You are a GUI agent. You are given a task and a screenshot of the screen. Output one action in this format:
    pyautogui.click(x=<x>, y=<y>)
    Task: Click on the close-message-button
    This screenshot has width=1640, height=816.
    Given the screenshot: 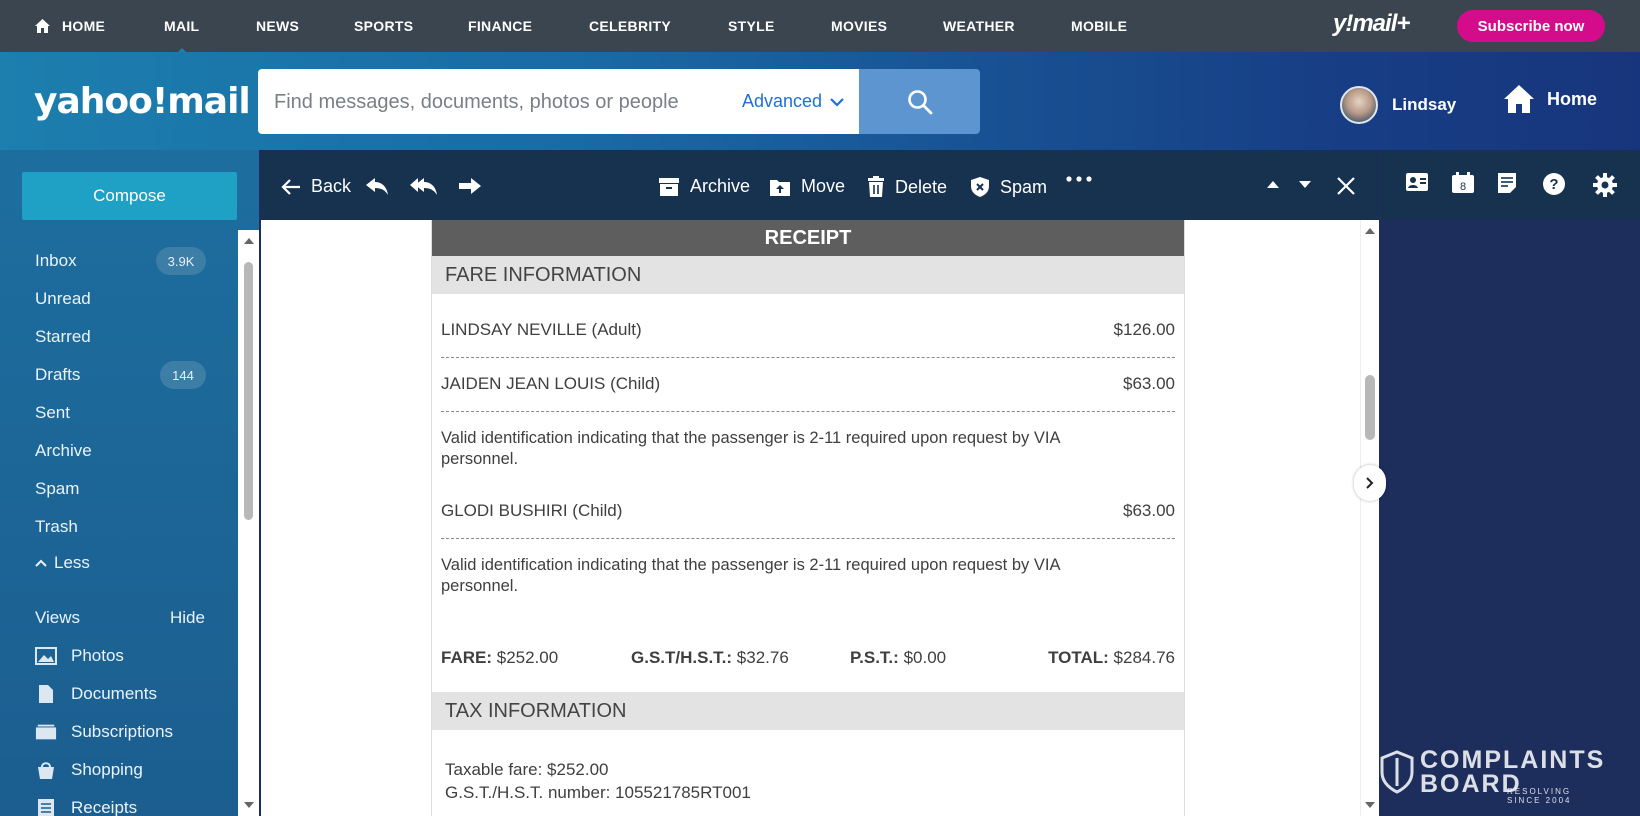 What is the action you would take?
    pyautogui.click(x=1351, y=186)
    